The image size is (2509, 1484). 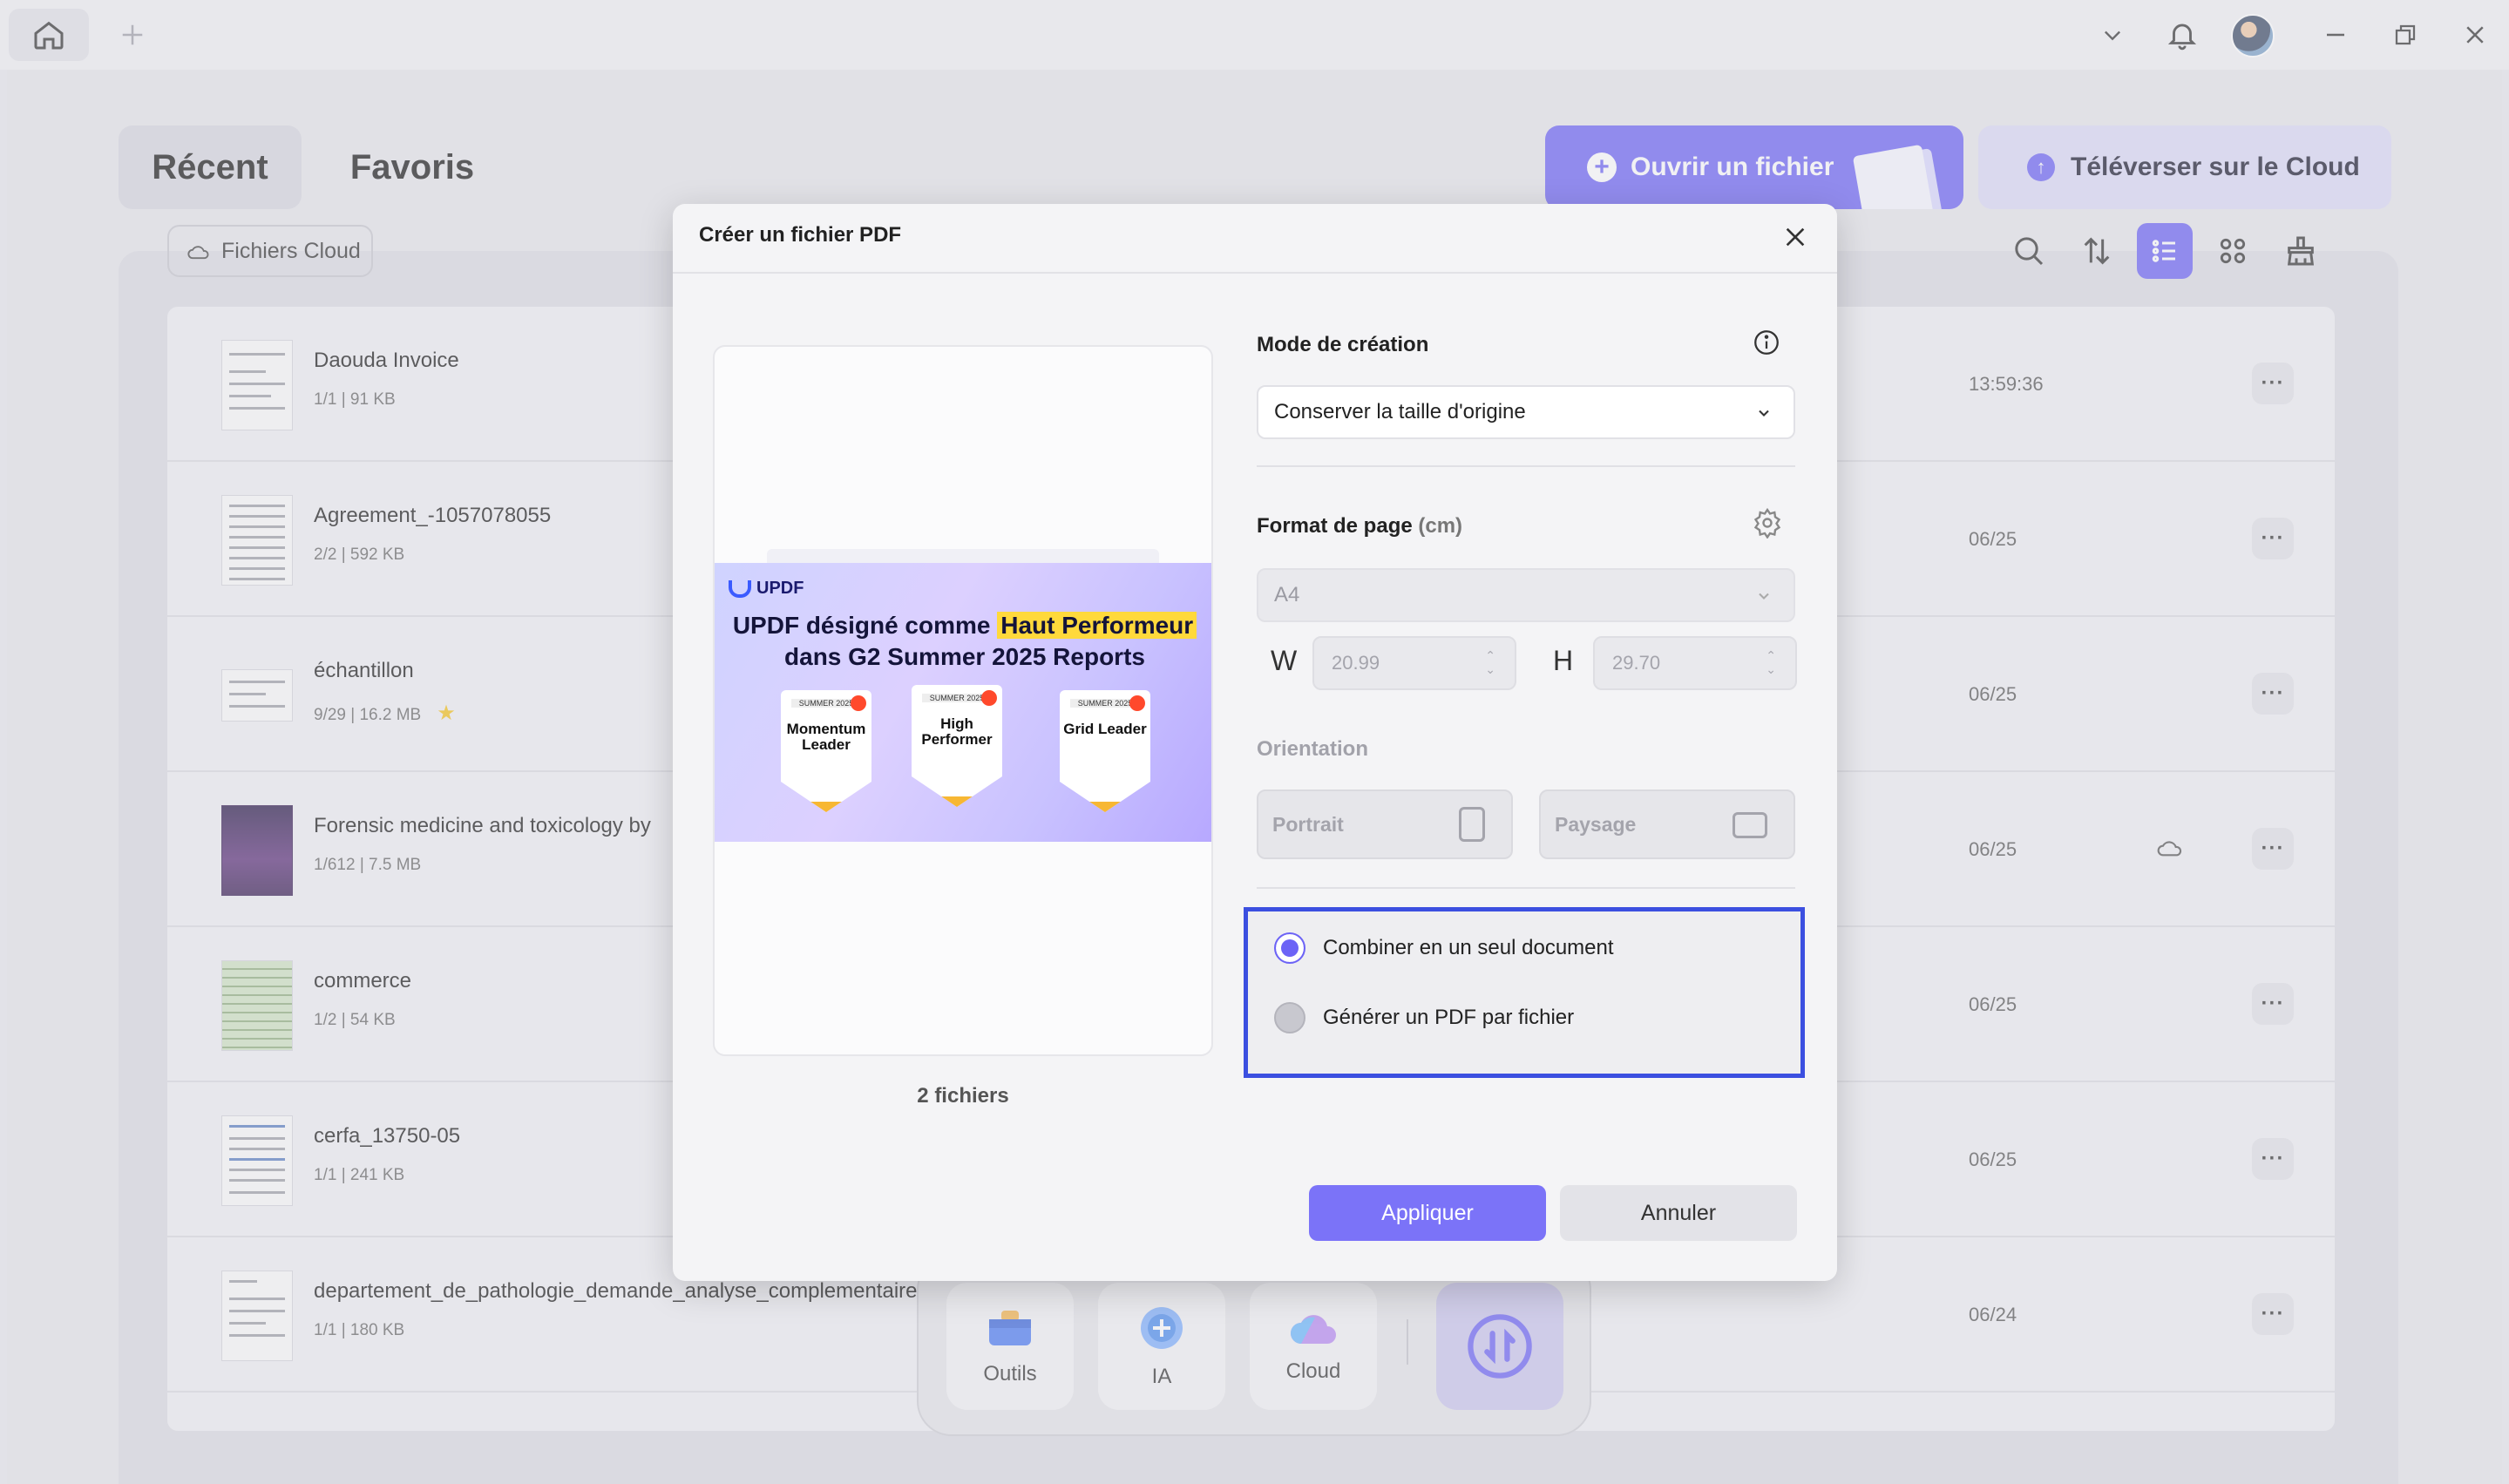 I want to click on portrait-option: Portrait, so click(x=1385, y=824).